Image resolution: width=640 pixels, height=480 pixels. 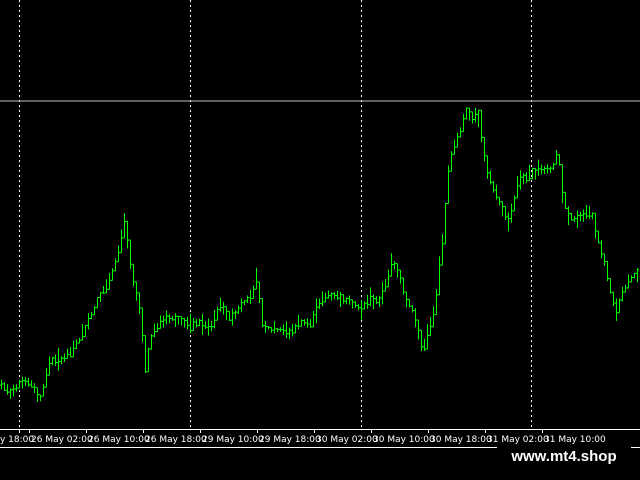 I want to click on x-tick-label: y 18:00, so click(x=17, y=440).